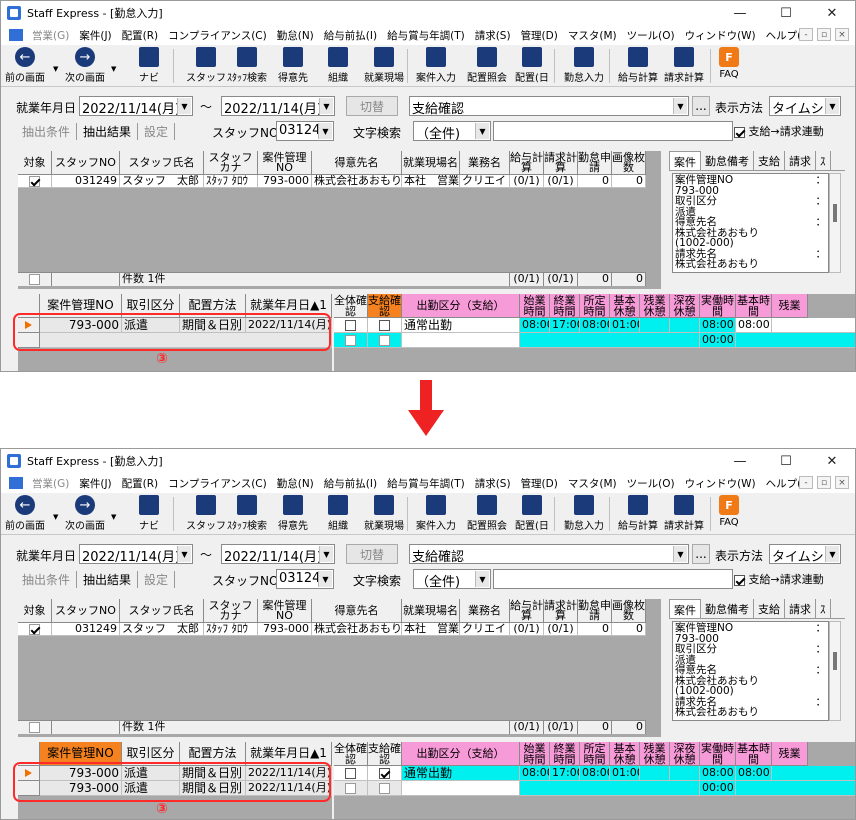 The height and width of the screenshot is (820, 856). Describe the element at coordinates (293, 513) in the screenshot. I see `client-button: 得意先` at that location.